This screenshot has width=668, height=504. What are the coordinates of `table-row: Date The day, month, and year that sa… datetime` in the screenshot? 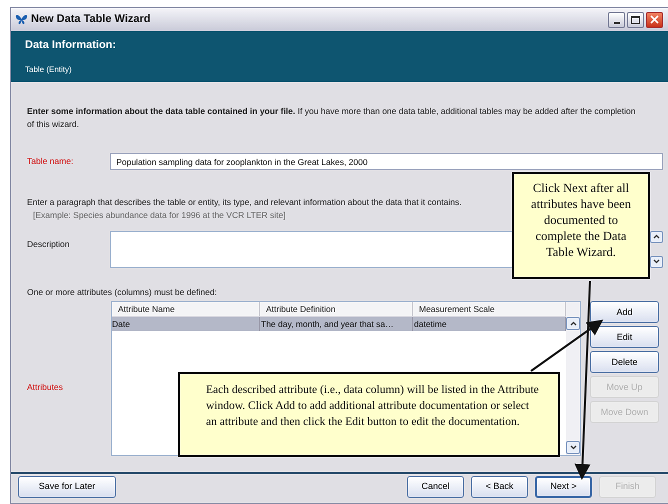 It's located at (339, 324).